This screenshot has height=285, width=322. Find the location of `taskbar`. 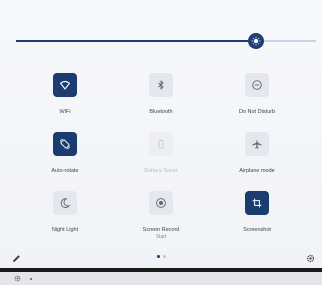

taskbar is located at coordinates (161, 278).